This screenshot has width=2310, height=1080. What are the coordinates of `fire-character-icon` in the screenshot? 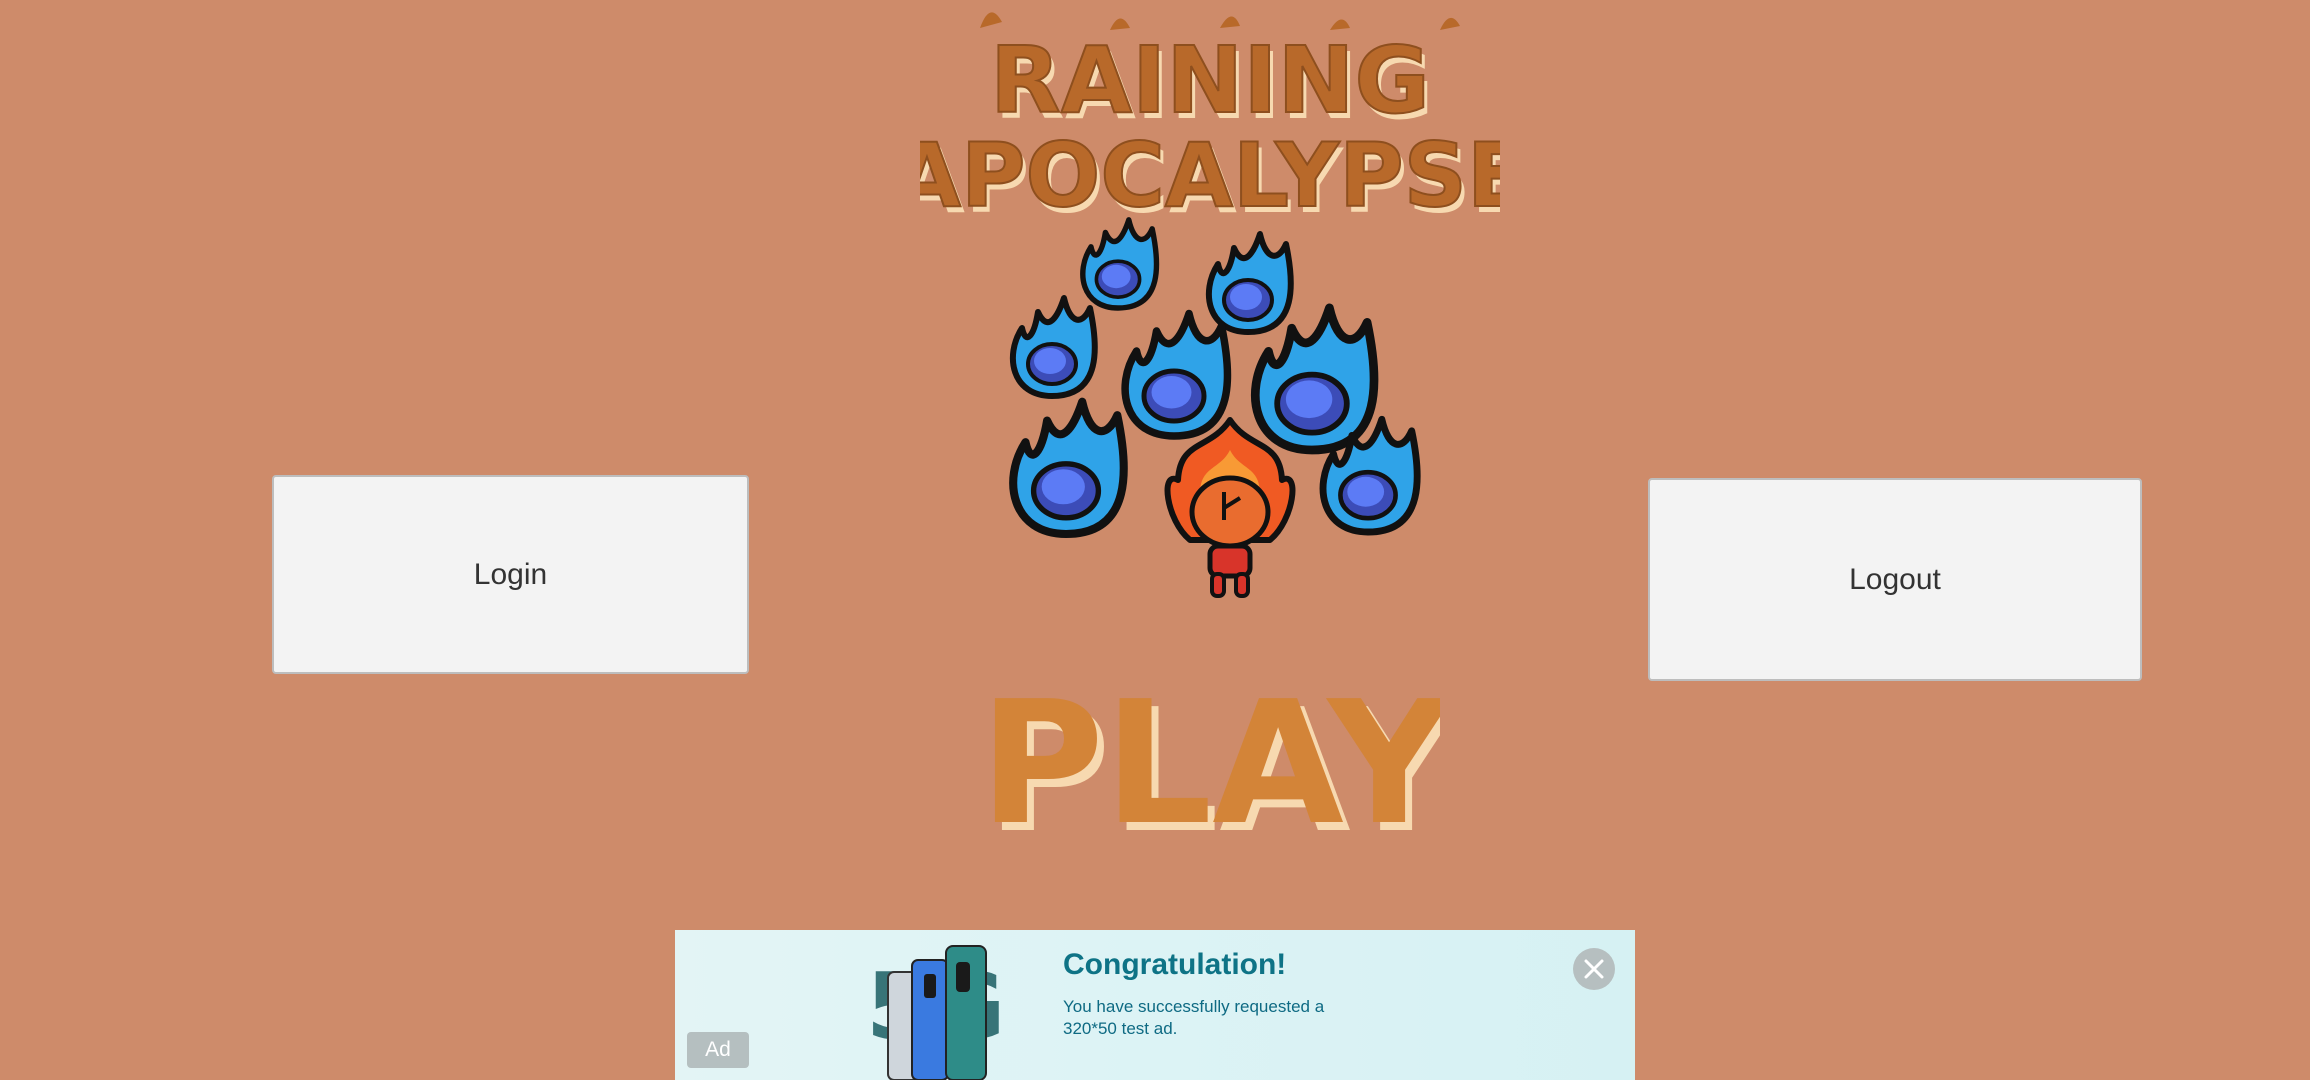 It's located at (1230, 507).